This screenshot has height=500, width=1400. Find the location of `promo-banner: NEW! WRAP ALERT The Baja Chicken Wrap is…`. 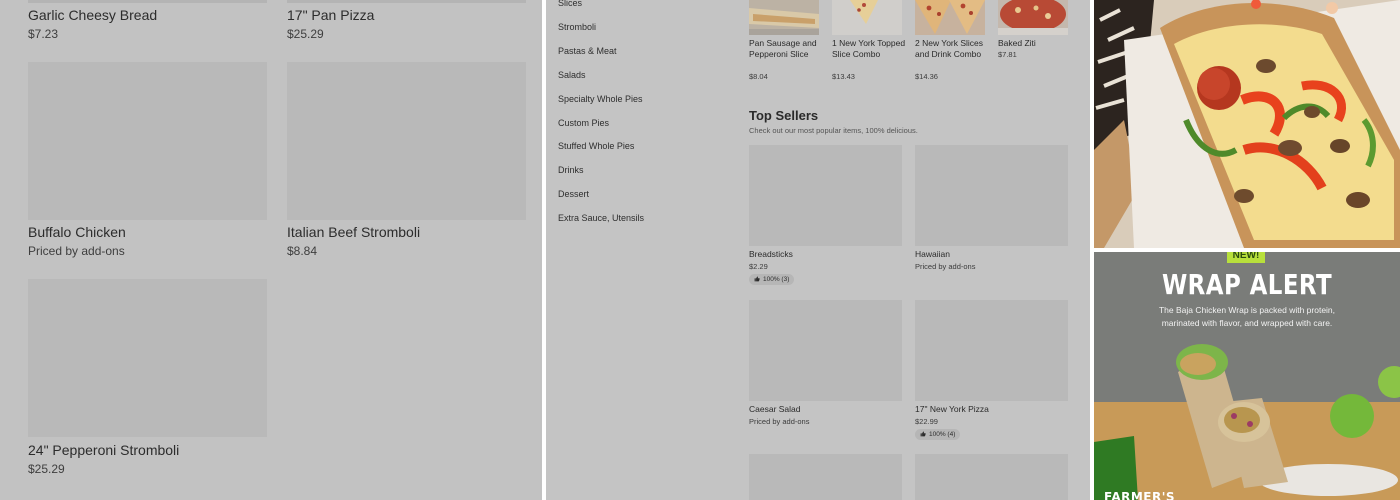

promo-banner: NEW! WRAP ALERT The Baja Chicken Wrap is… is located at coordinates (1247, 376).